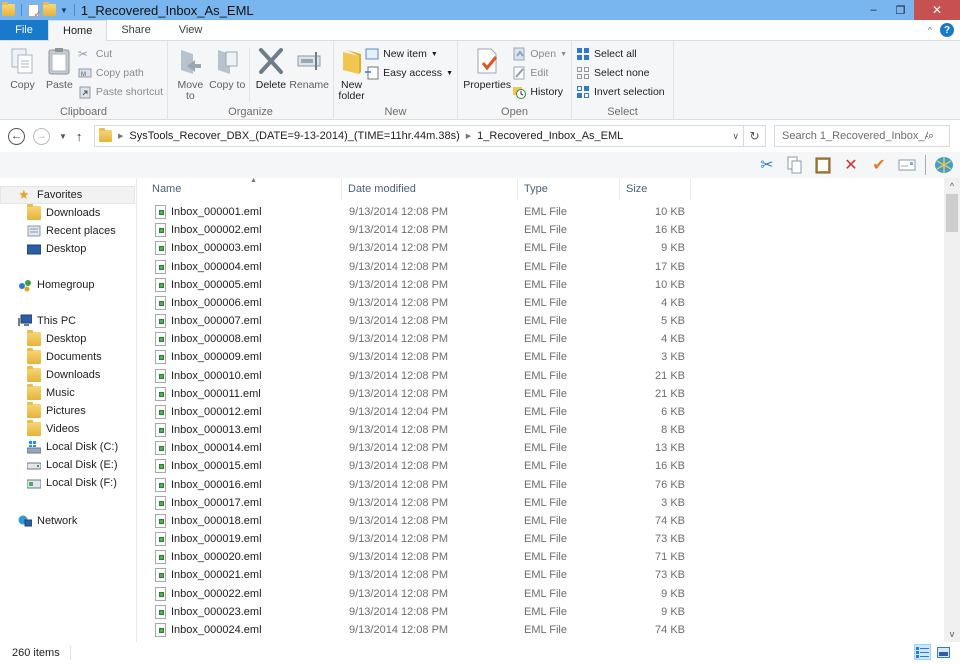 The image size is (960, 664). What do you see at coordinates (120, 54) in the screenshot?
I see `cut-button: ✂ Cut` at bounding box center [120, 54].